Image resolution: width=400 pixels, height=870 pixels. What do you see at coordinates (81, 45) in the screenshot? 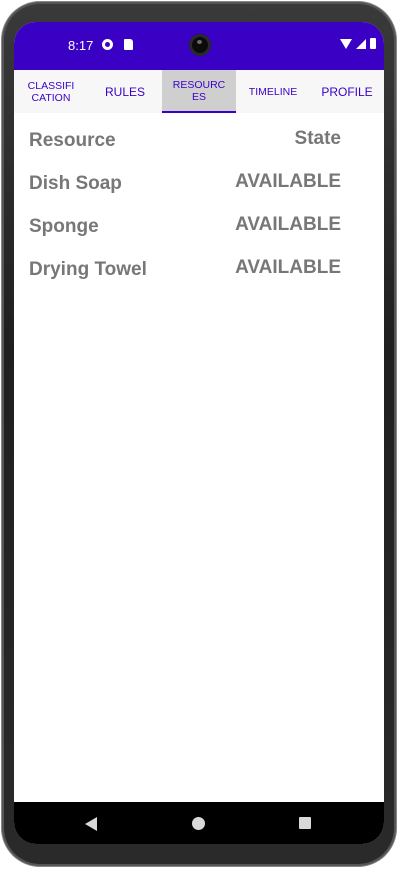
I see `status-time: 8:17` at bounding box center [81, 45].